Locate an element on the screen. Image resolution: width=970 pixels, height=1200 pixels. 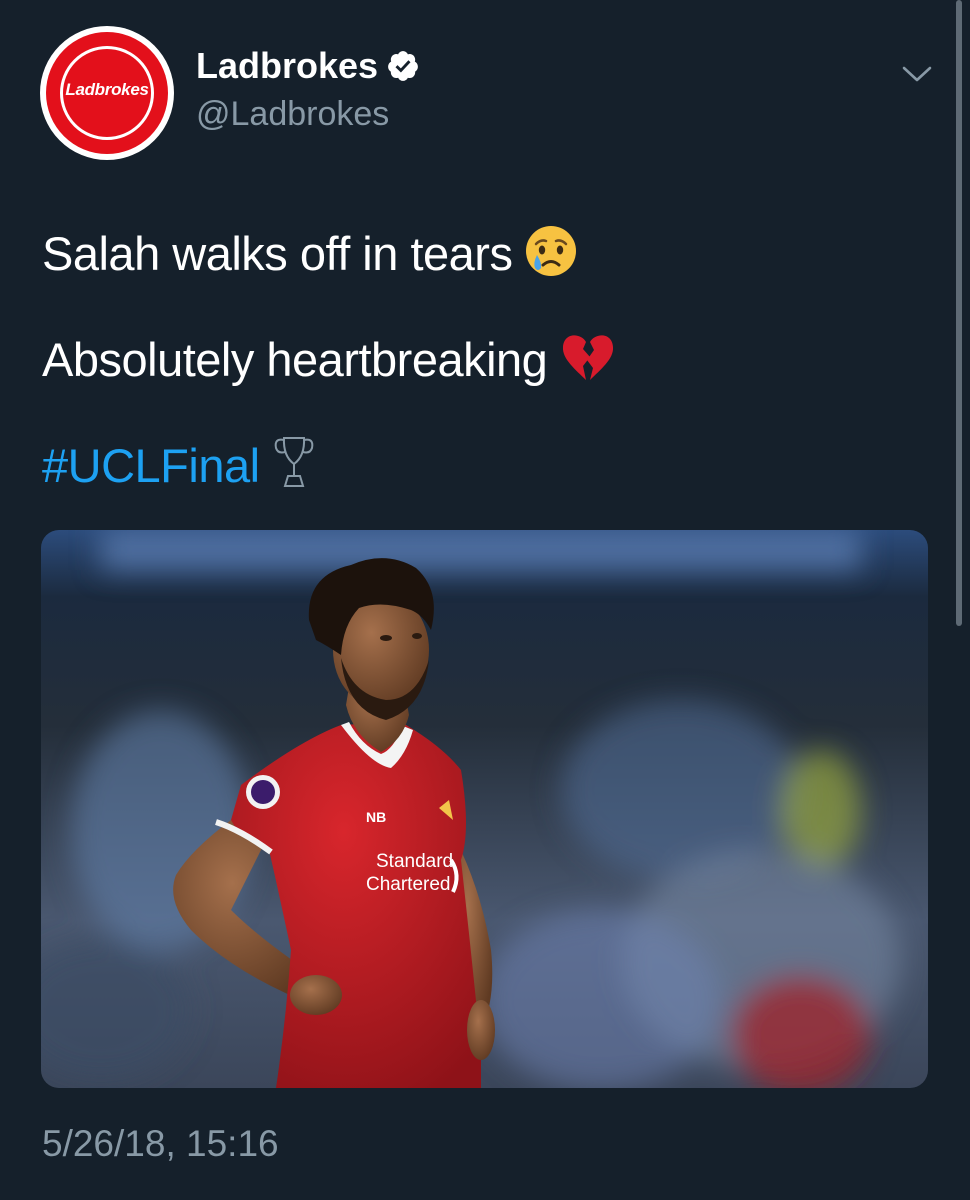
timestamp: 5/26/18, 15:16 is located at coordinates (160, 1144).